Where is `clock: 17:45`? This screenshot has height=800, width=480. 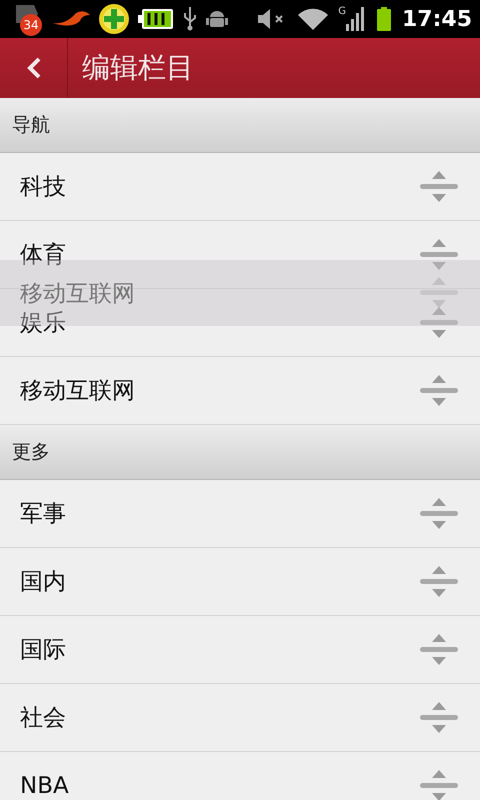 clock: 17:45 is located at coordinates (437, 19).